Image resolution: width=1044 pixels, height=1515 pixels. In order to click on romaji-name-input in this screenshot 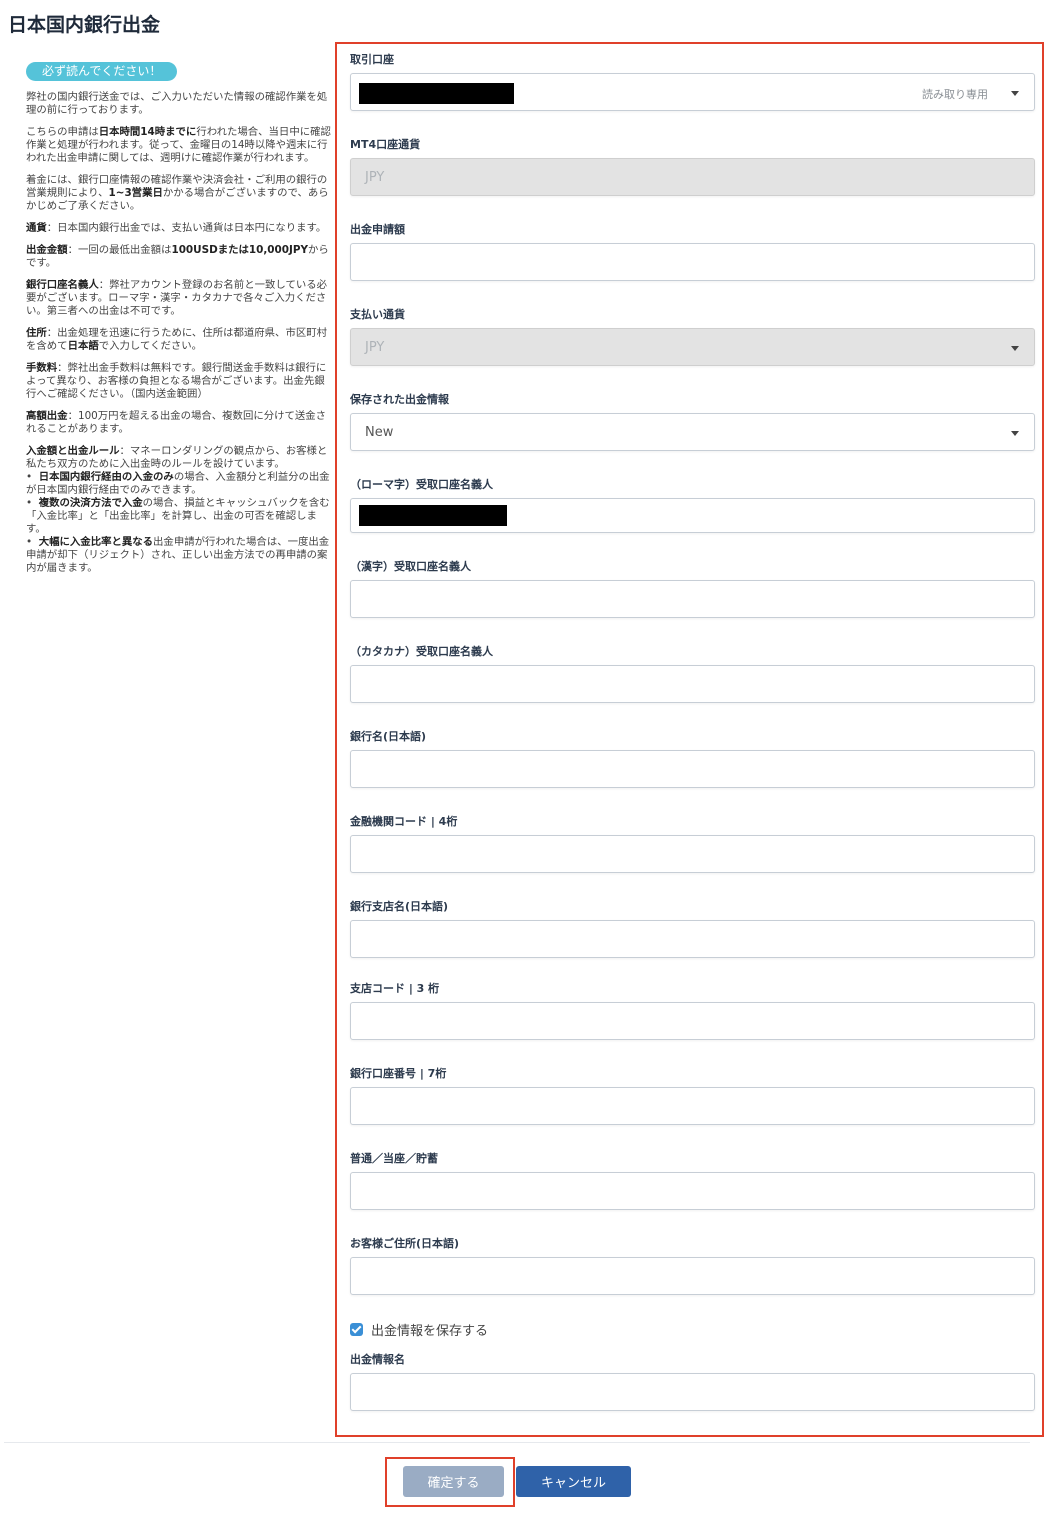, I will do `click(692, 515)`.